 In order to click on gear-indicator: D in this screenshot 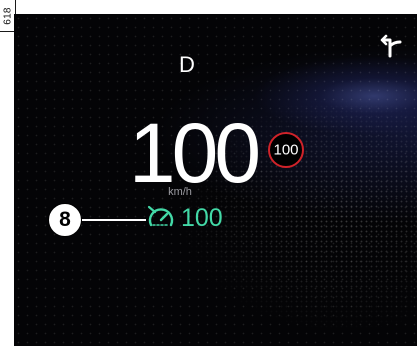, I will do `click(187, 64)`.